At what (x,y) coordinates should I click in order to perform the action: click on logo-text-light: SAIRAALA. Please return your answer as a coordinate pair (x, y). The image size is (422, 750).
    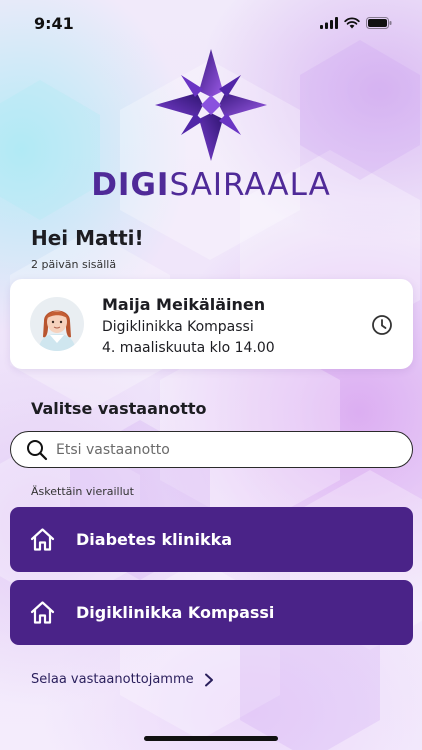
    Looking at the image, I should click on (250, 185).